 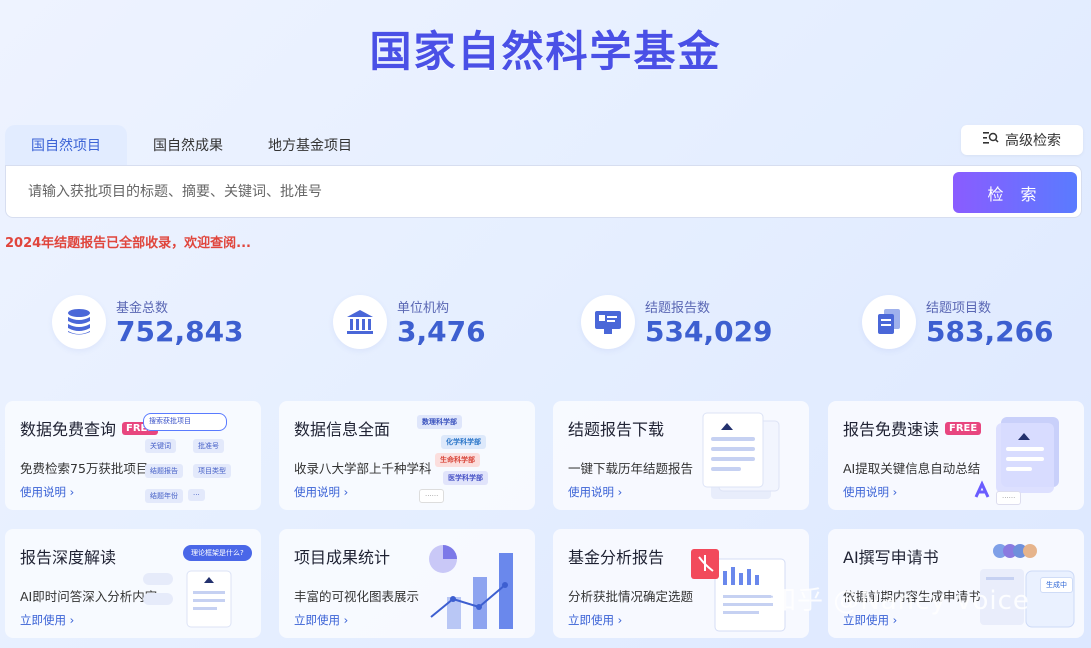 I want to click on card-title: 报告深度解读, so click(x=68, y=557).